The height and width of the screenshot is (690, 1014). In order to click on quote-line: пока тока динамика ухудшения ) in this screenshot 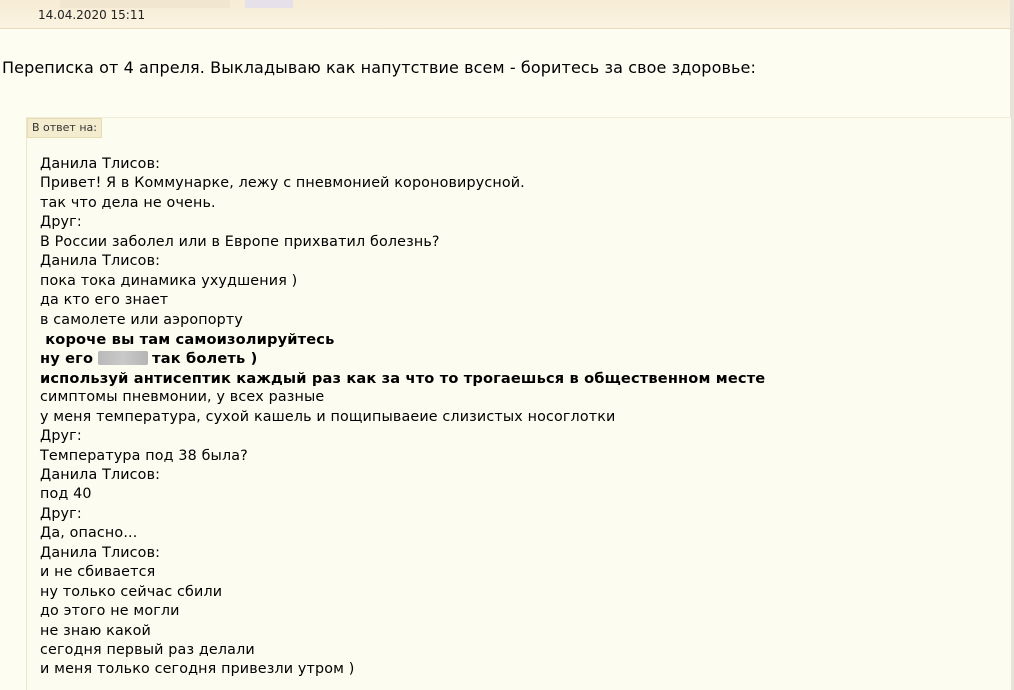, I will do `click(169, 280)`.